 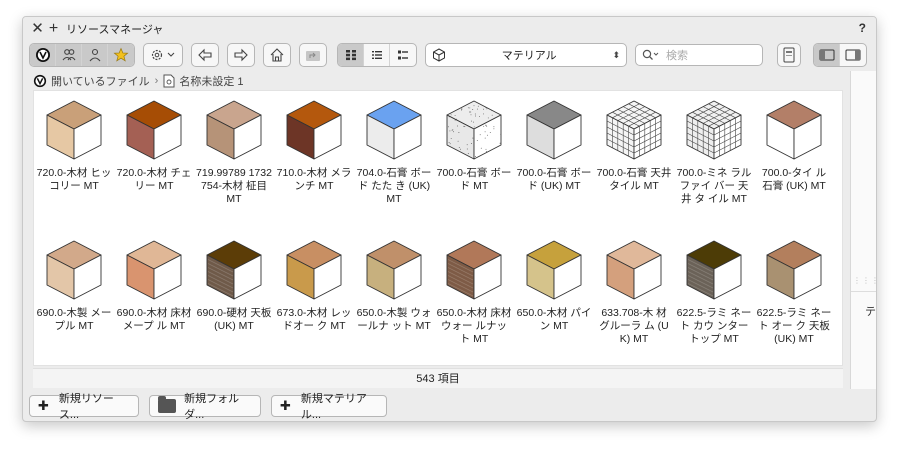 I want to click on forward-button, so click(x=241, y=55).